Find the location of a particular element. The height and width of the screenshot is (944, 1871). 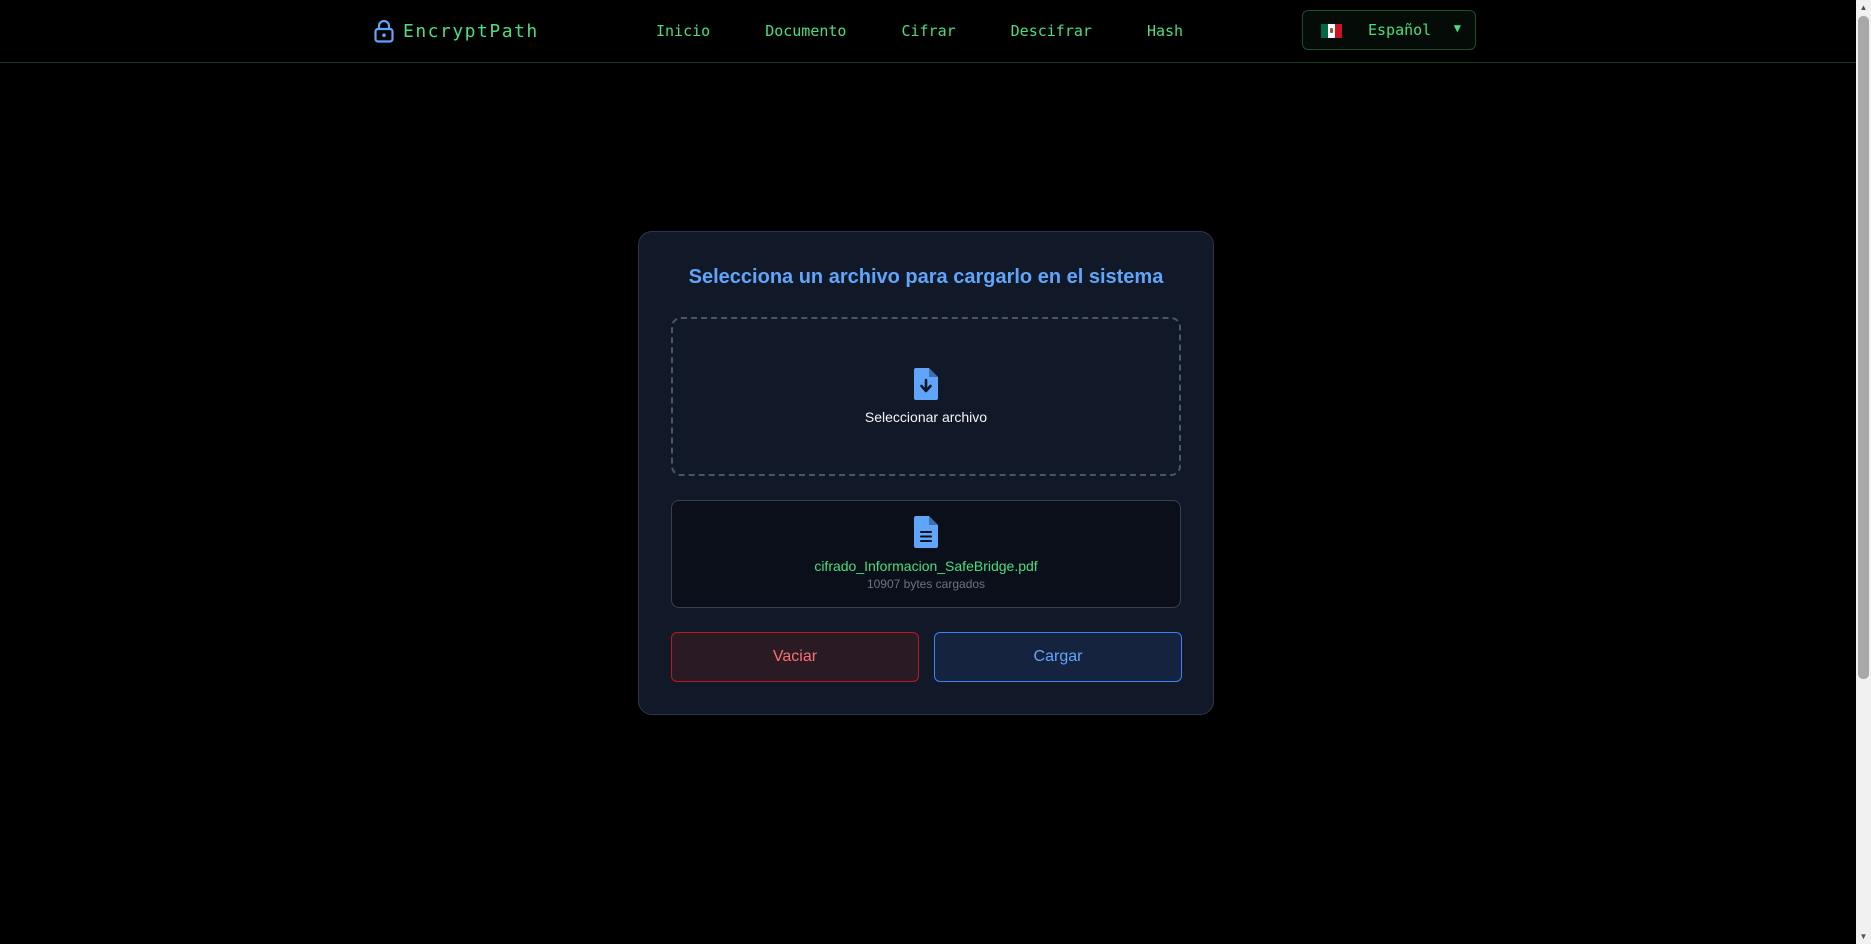

scrollbar-thumb is located at coordinates (1863, 347).